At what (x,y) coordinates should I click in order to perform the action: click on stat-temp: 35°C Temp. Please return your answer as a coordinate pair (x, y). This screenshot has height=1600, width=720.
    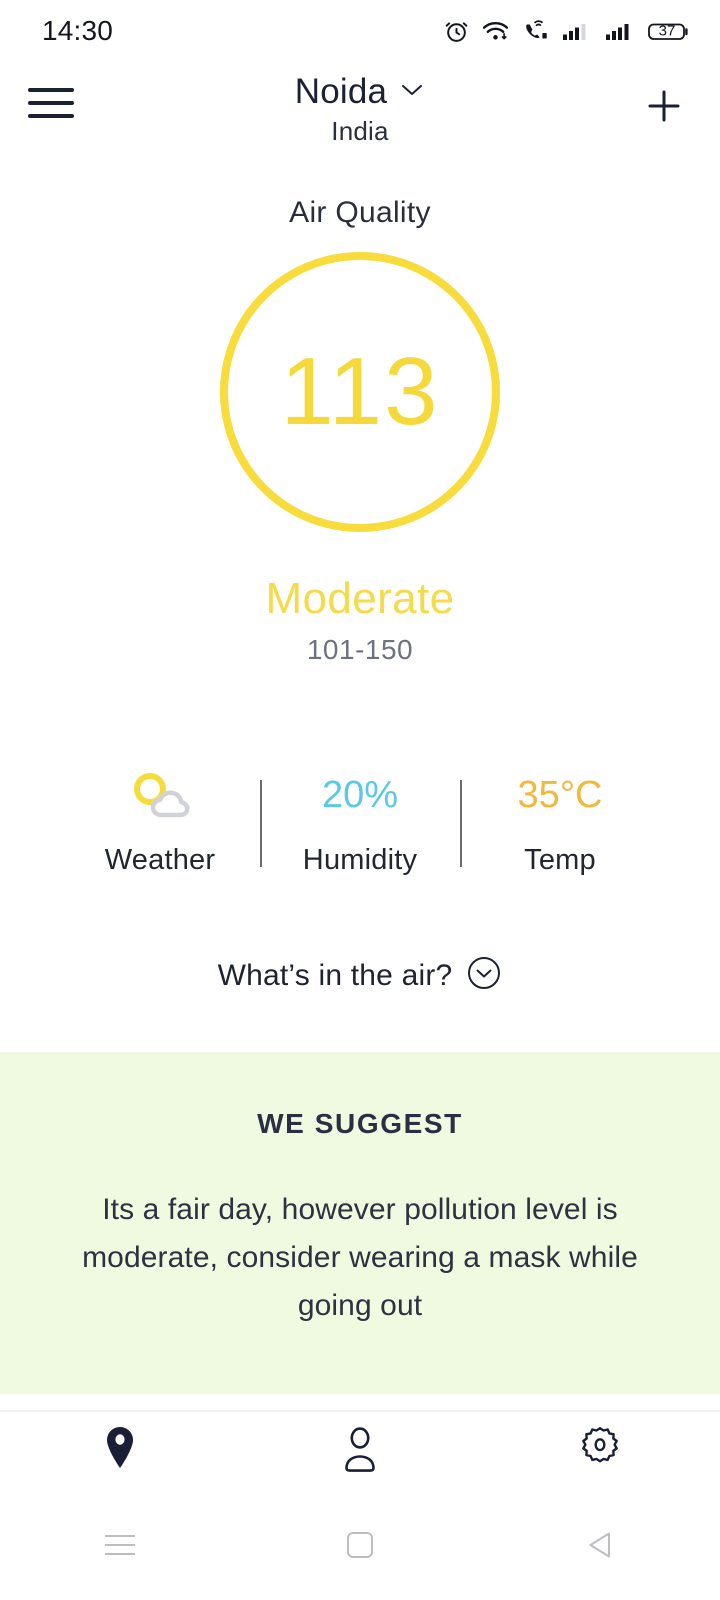
    Looking at the image, I should click on (560, 814).